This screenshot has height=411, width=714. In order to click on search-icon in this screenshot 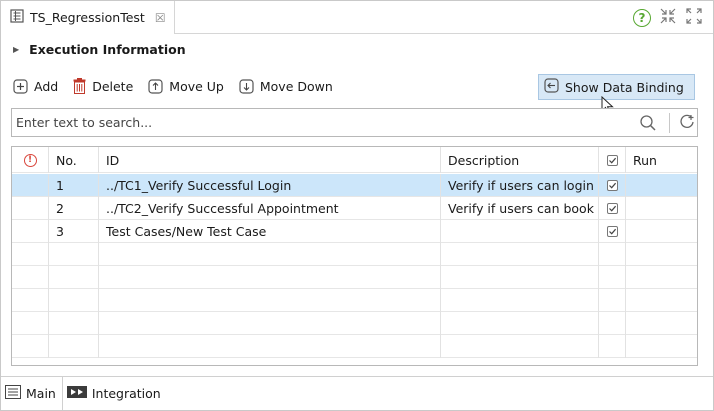, I will do `click(648, 124)`.